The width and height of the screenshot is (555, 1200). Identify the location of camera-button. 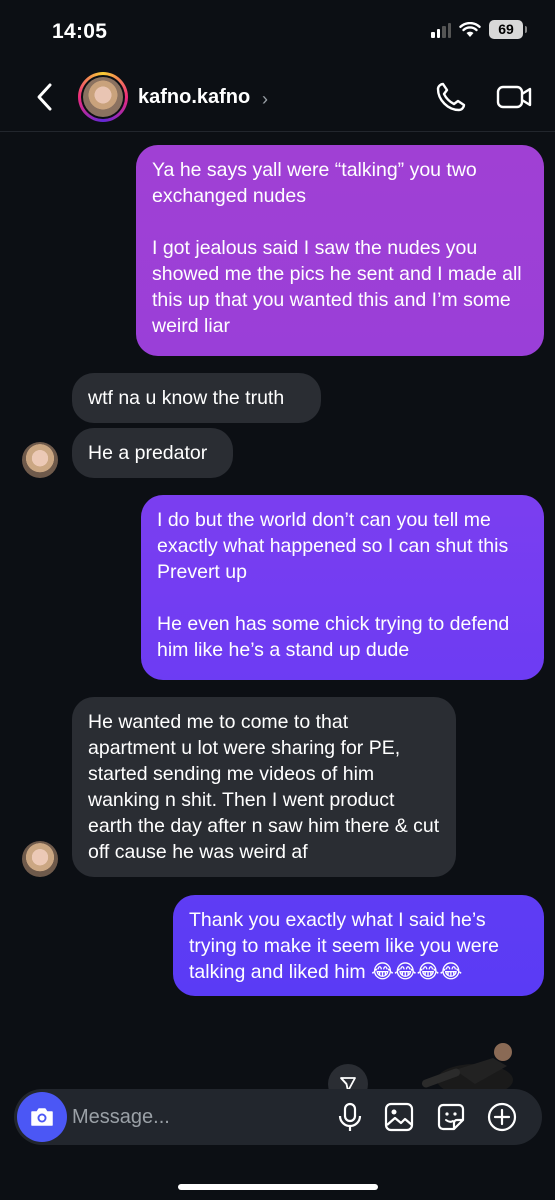
(42, 1117).